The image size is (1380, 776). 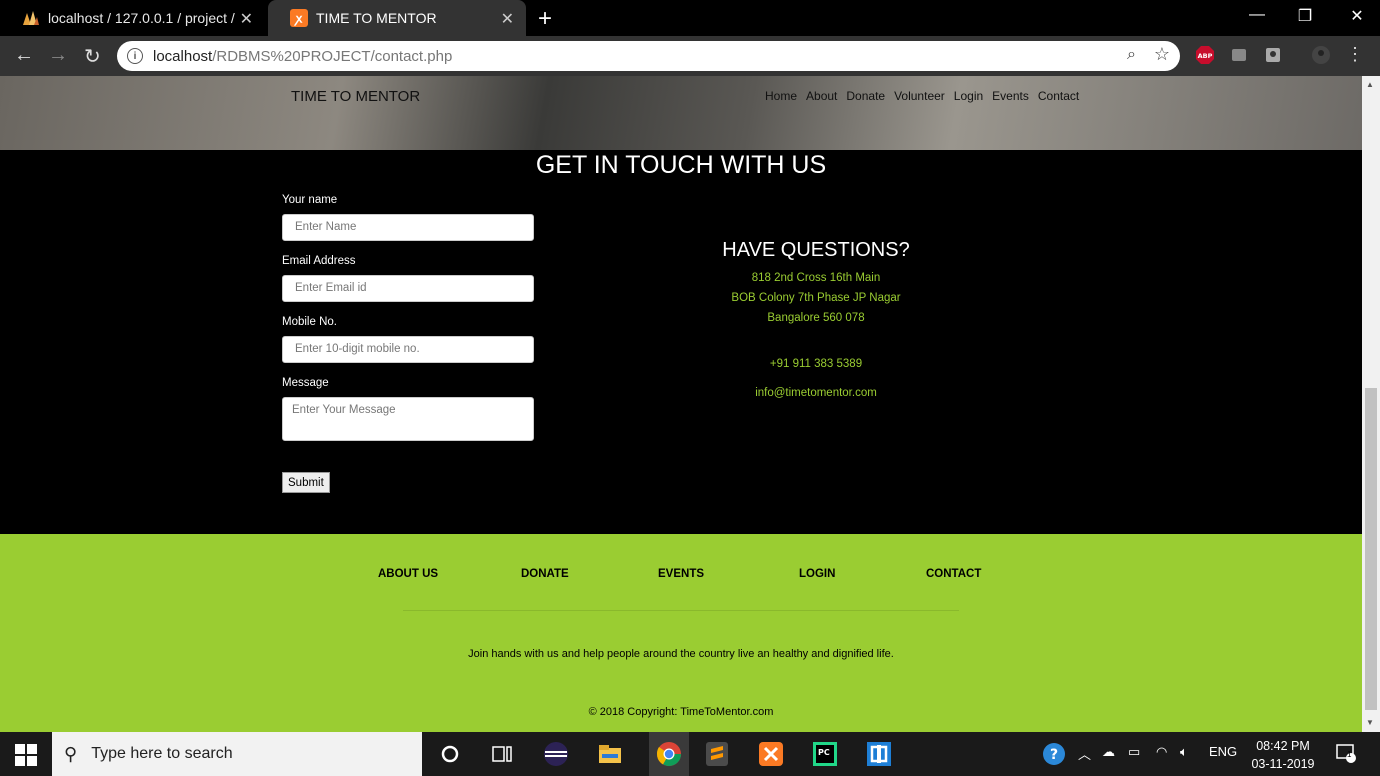 What do you see at coordinates (1283, 755) in the screenshot?
I see `system-clock: 08:42 PM 03-11-2019` at bounding box center [1283, 755].